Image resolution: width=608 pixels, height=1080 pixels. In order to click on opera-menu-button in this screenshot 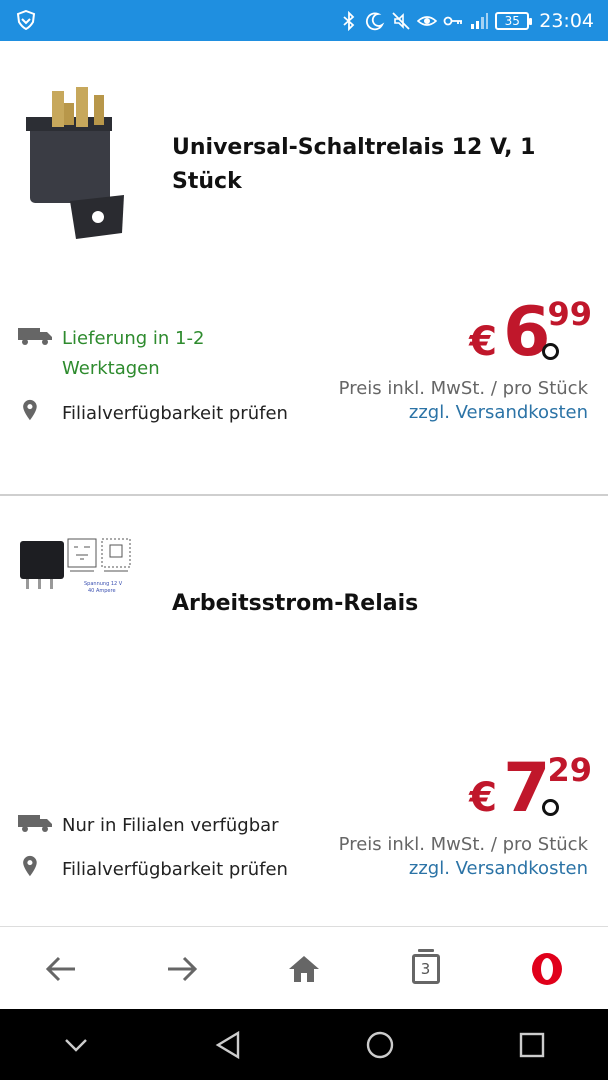, I will do `click(547, 969)`.